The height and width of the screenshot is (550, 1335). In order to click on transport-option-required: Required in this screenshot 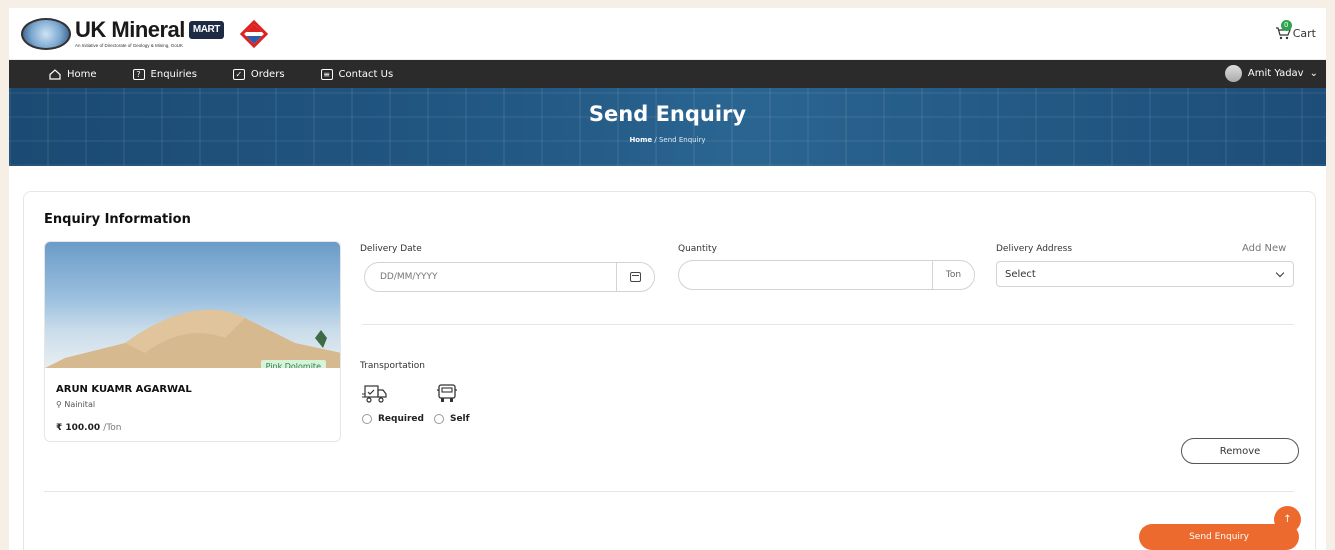, I will do `click(393, 419)`.